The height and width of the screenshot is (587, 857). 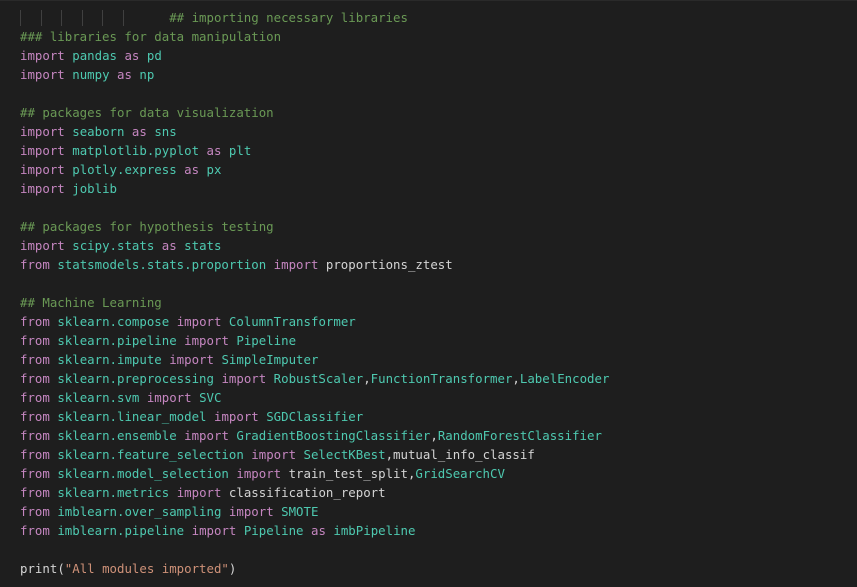 What do you see at coordinates (98, 131) in the screenshot?
I see `code-token-module: seaborn` at bounding box center [98, 131].